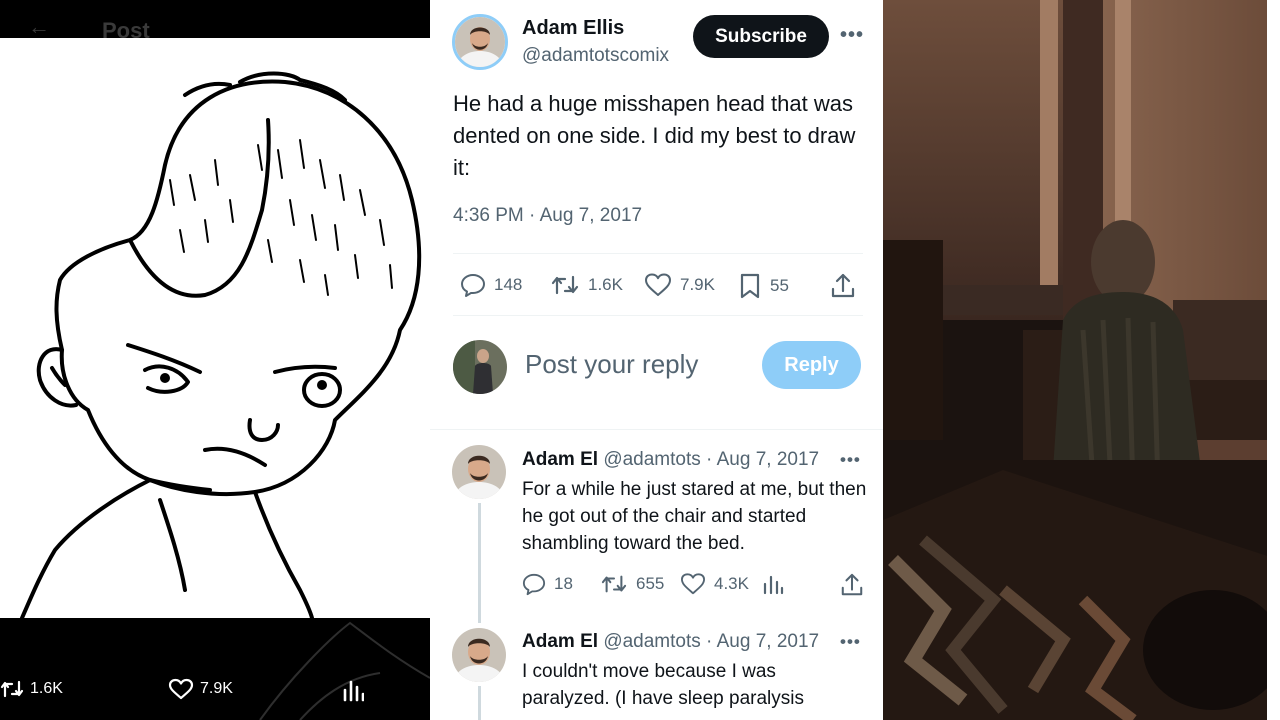  I want to click on image-viewer-actions: 1.6K 7.9K, so click(215, 669).